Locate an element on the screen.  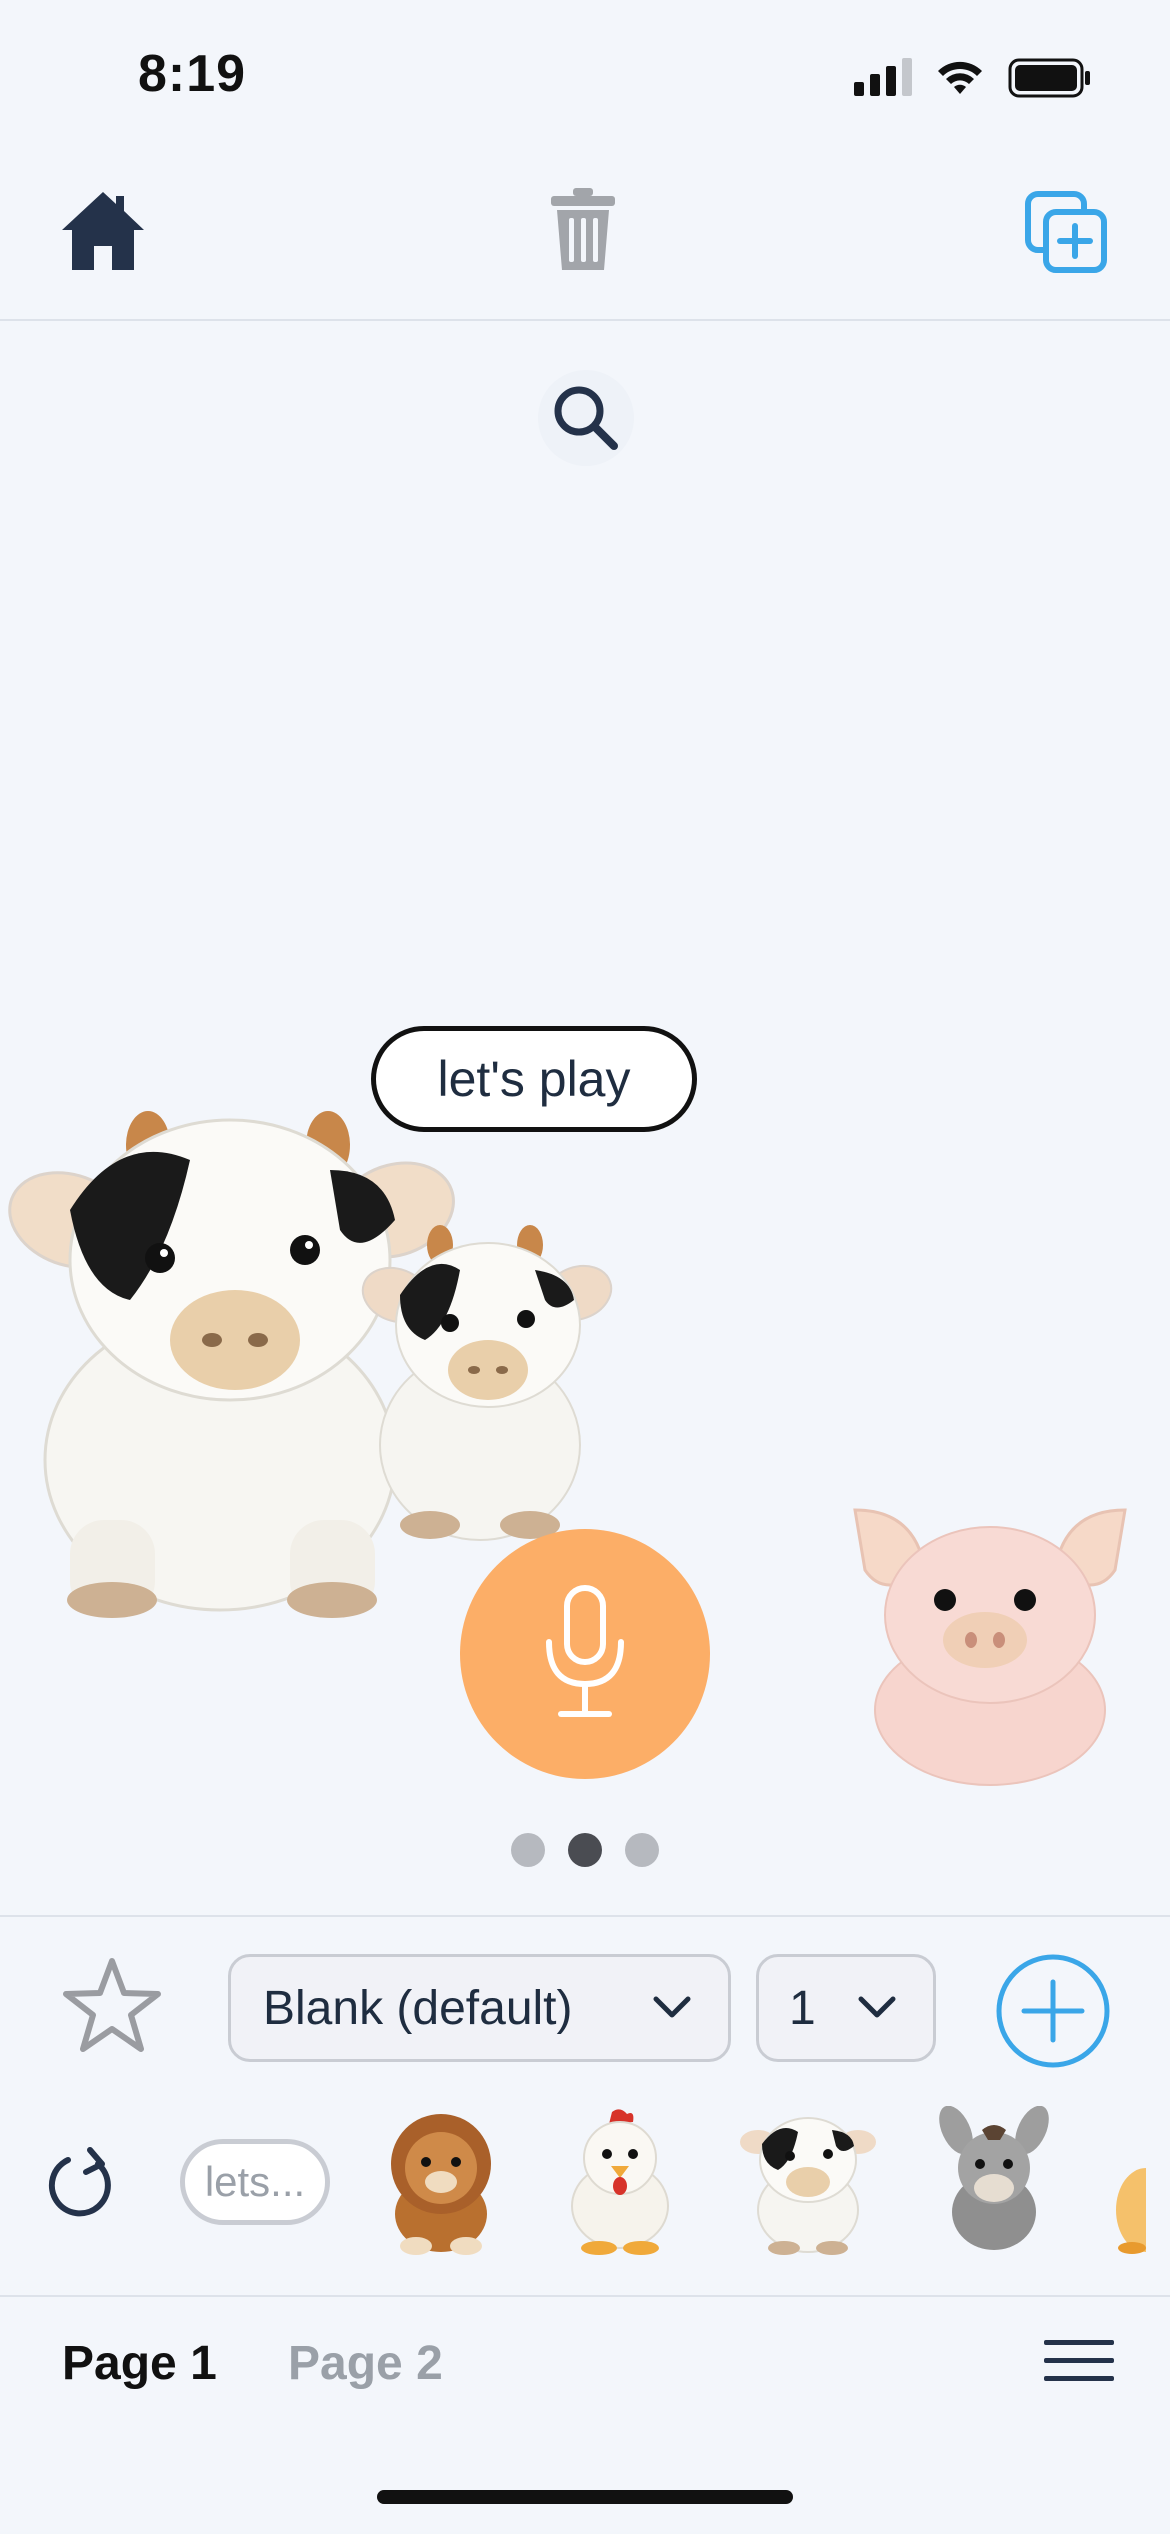
lion-plush-thumbnail is located at coordinates (441, 2181).